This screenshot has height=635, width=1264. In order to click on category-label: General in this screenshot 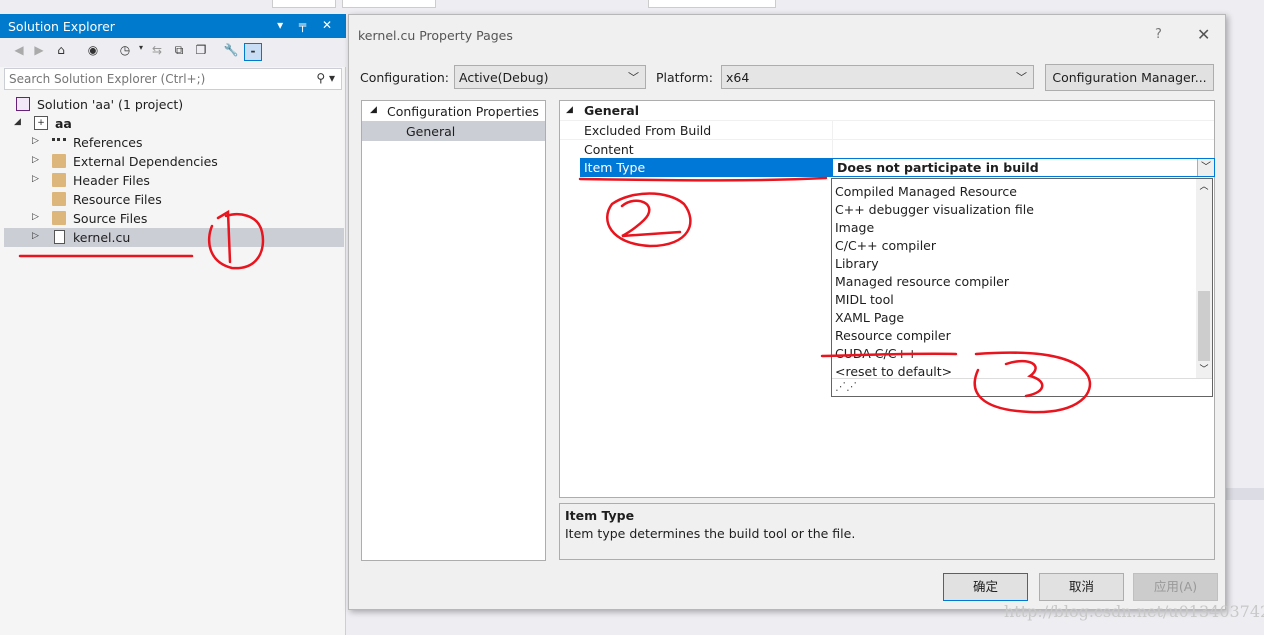, I will do `click(611, 110)`.